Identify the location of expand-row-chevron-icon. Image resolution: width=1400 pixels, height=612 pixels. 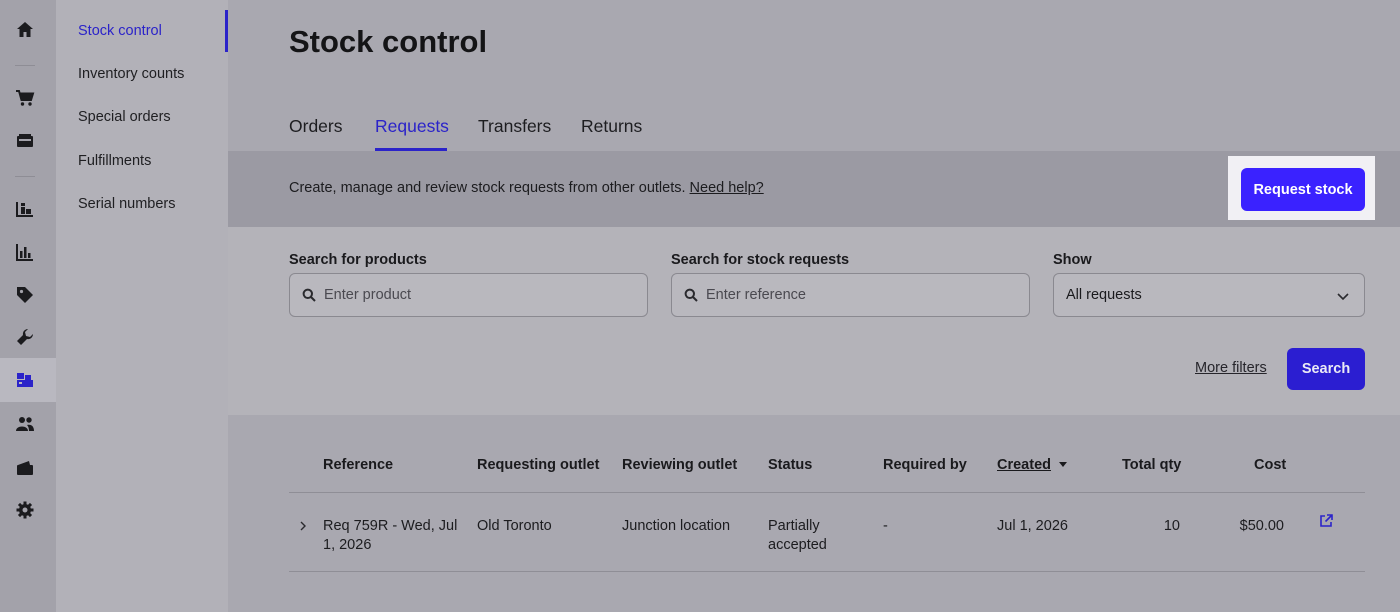
(303, 527).